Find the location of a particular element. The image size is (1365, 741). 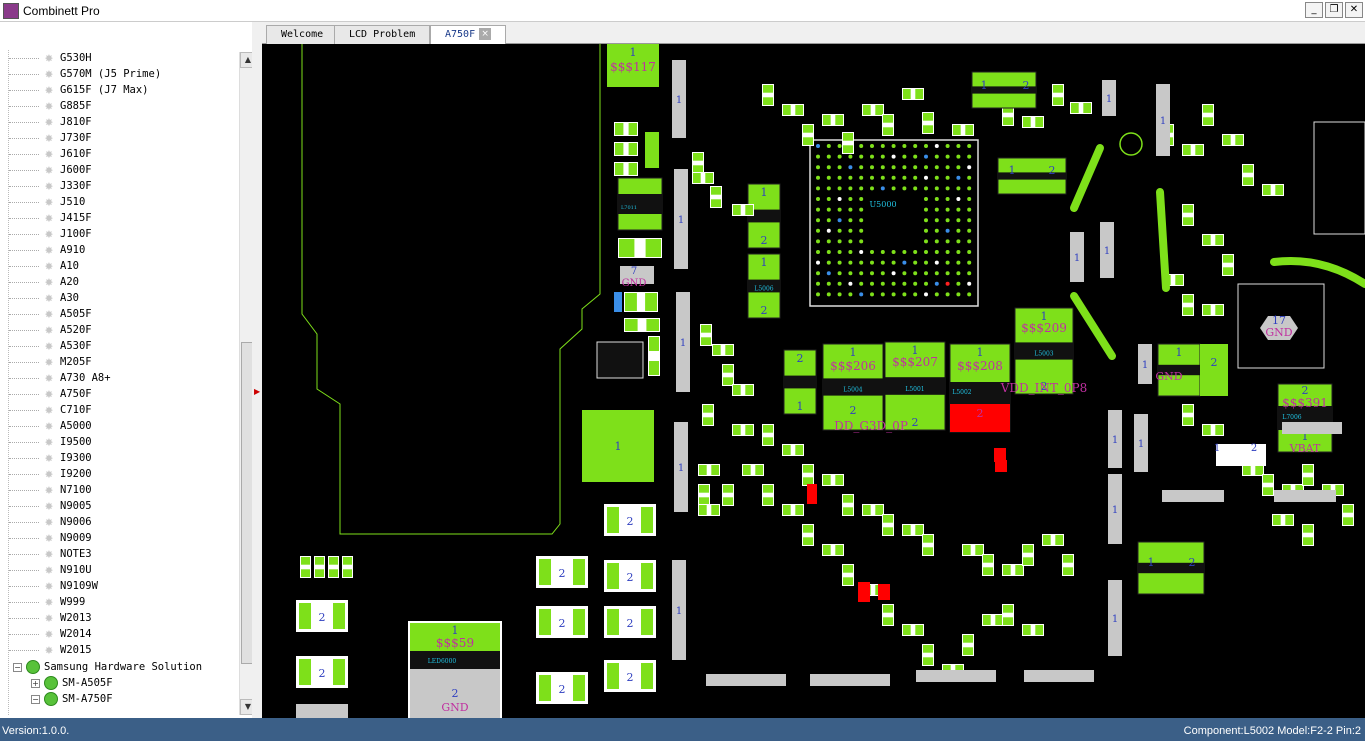

tree-item-model: ✸ J330F is located at coordinates (50, 186).